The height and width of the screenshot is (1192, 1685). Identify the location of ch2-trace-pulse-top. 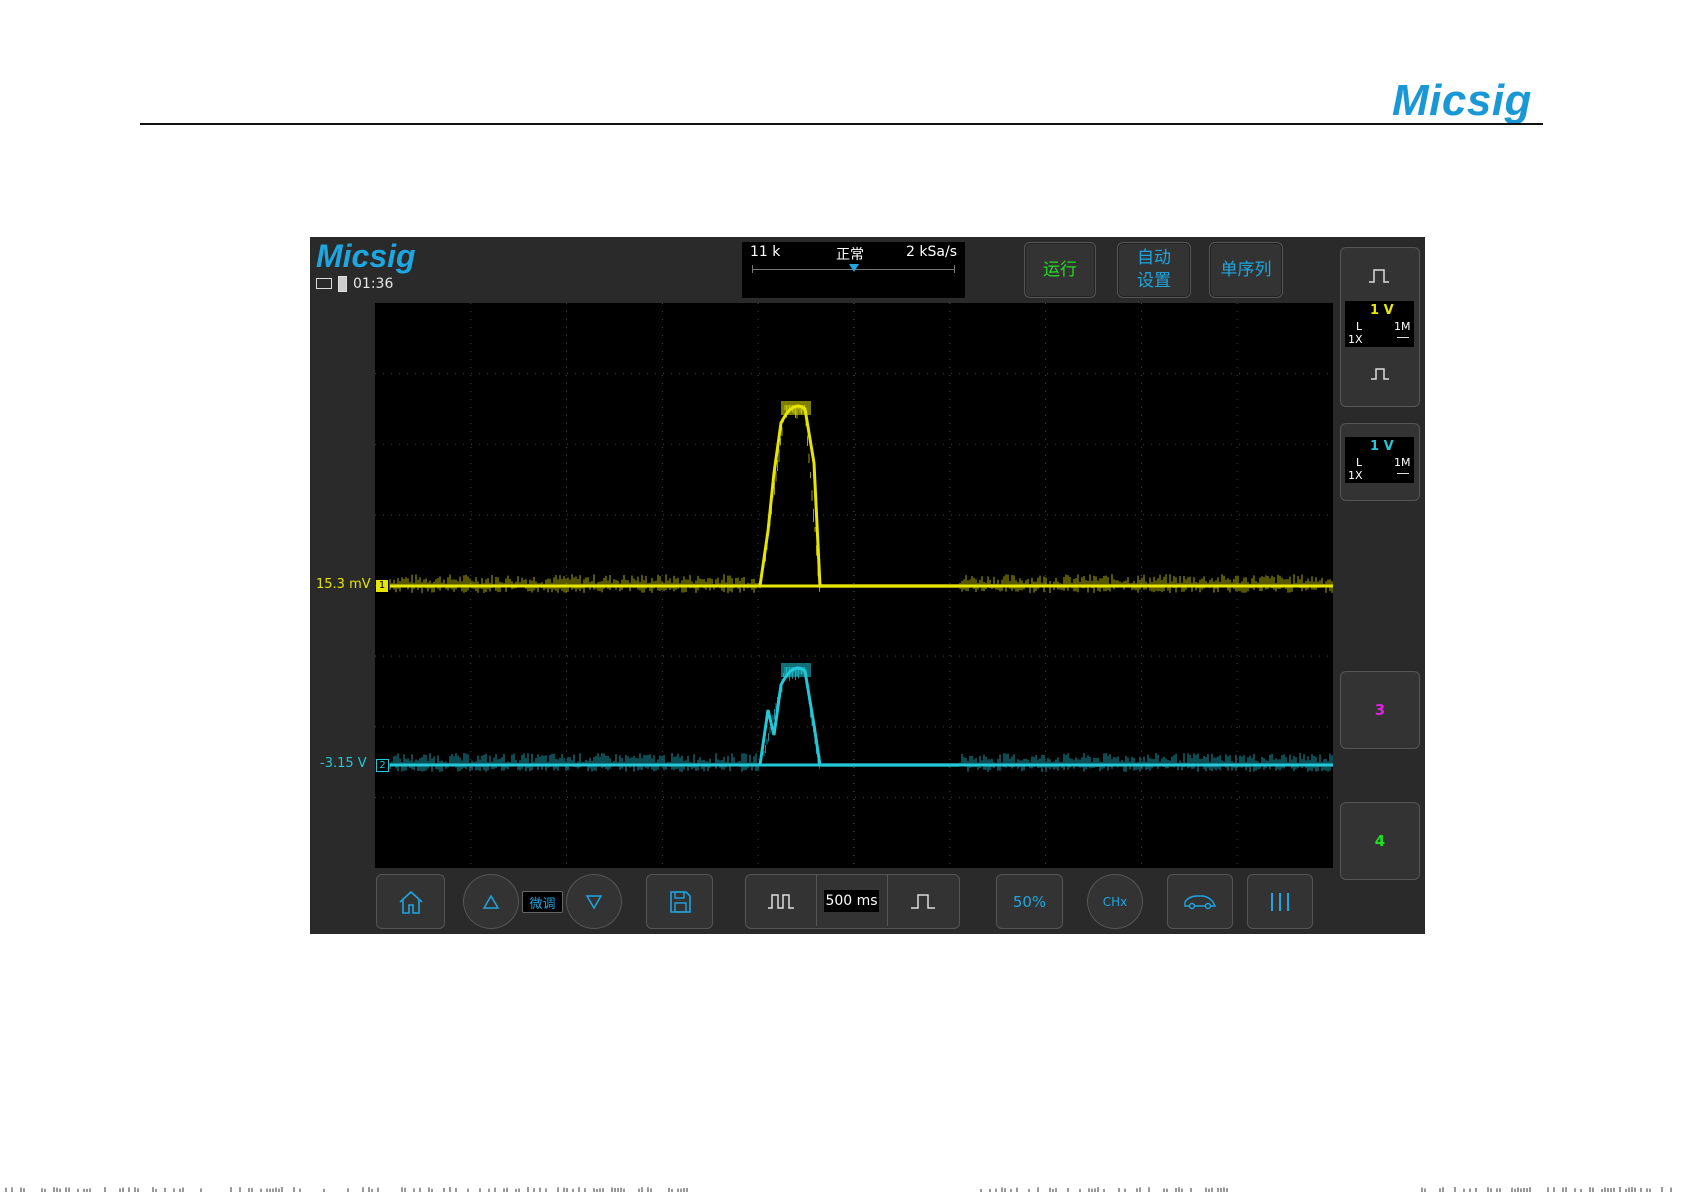
(796, 670).